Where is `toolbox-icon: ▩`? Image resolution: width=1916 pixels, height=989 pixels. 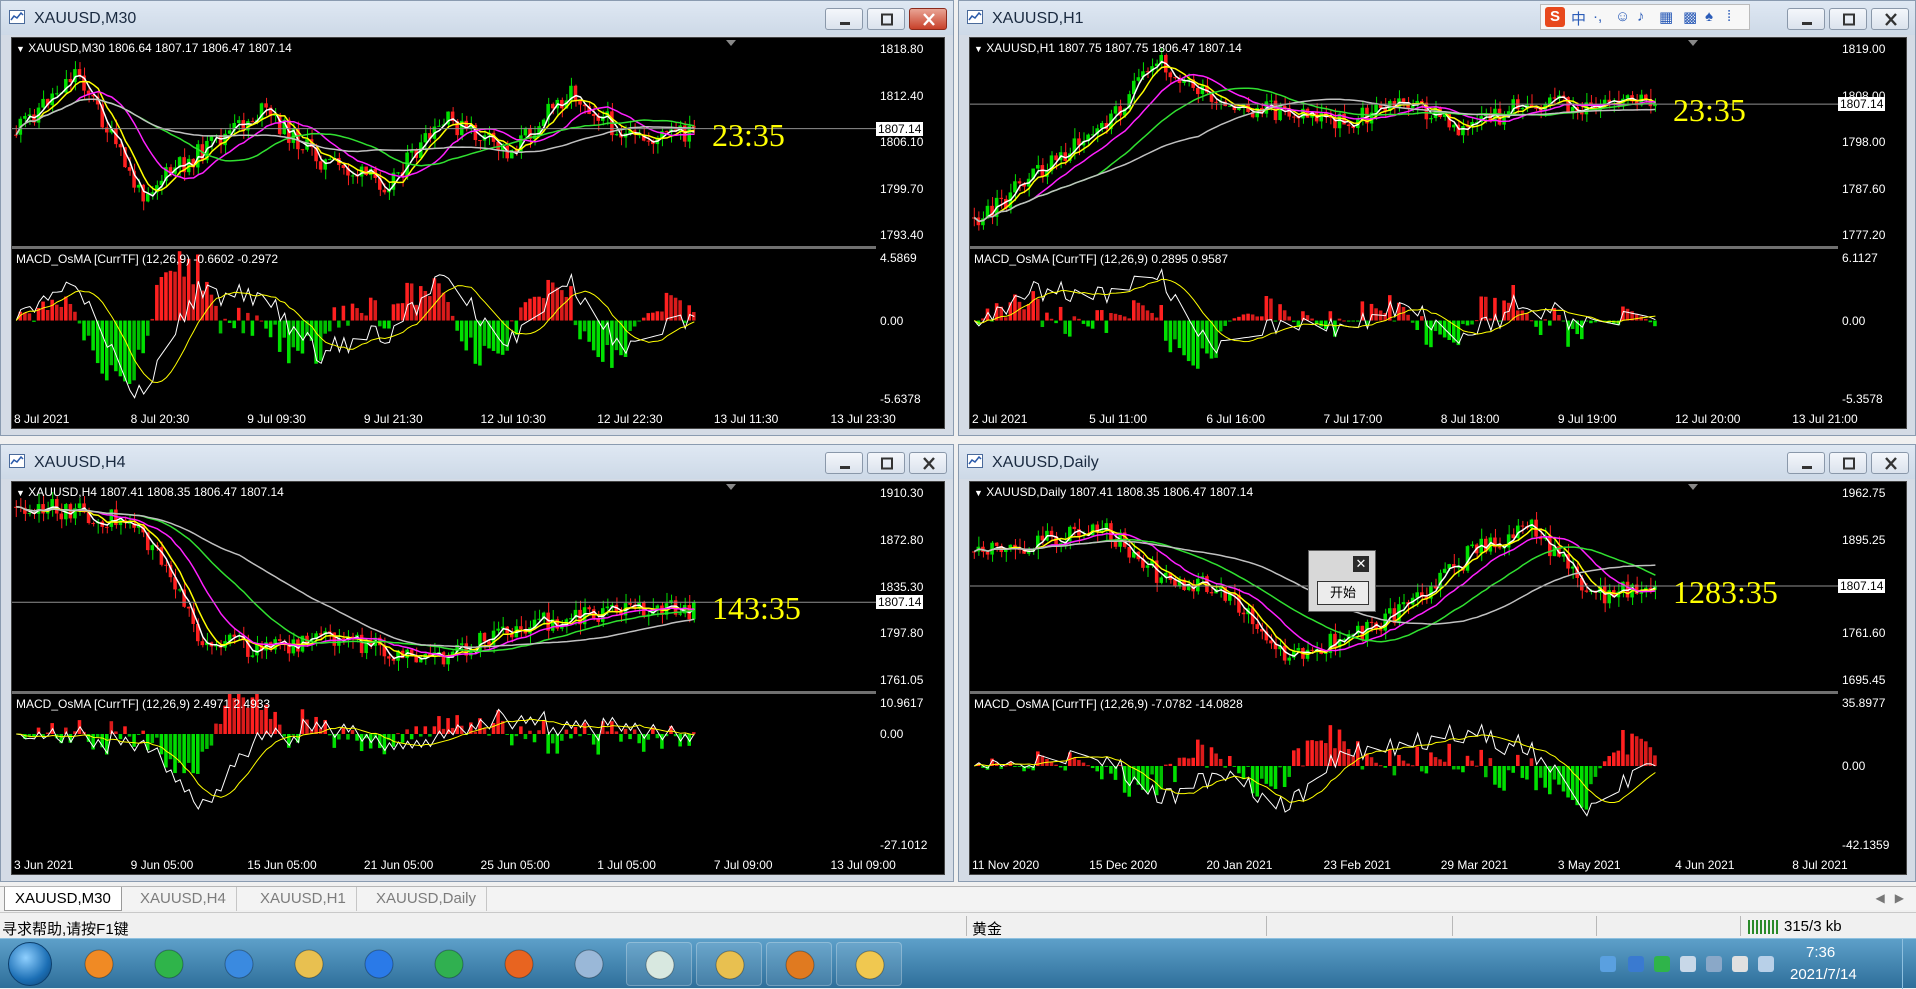 toolbox-icon: ▩ is located at coordinates (1690, 17).